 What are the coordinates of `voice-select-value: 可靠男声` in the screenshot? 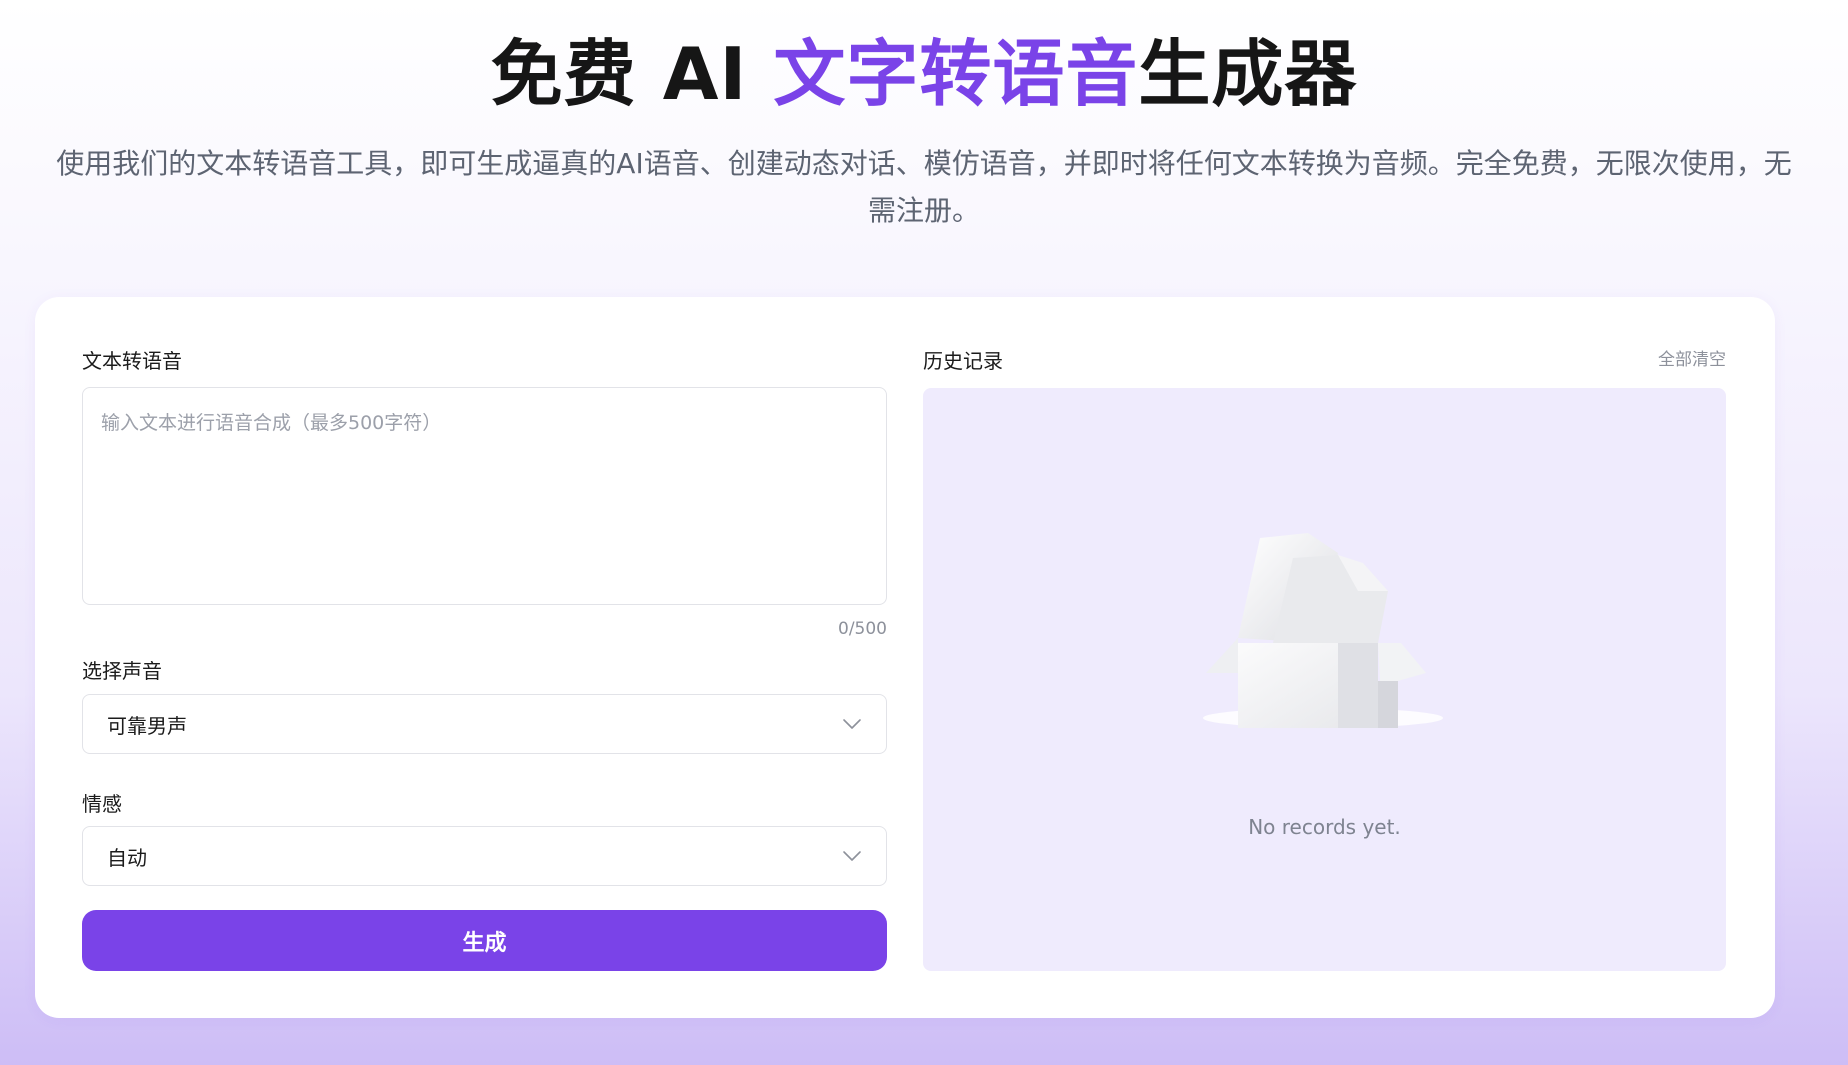 It's located at (147, 725).